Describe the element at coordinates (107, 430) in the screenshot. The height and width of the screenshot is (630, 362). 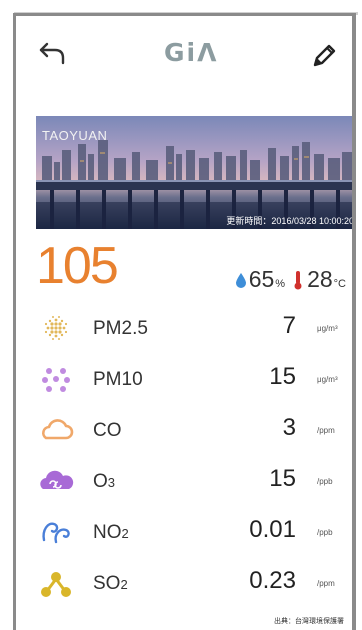
I see `pollutant-name: CO` at that location.